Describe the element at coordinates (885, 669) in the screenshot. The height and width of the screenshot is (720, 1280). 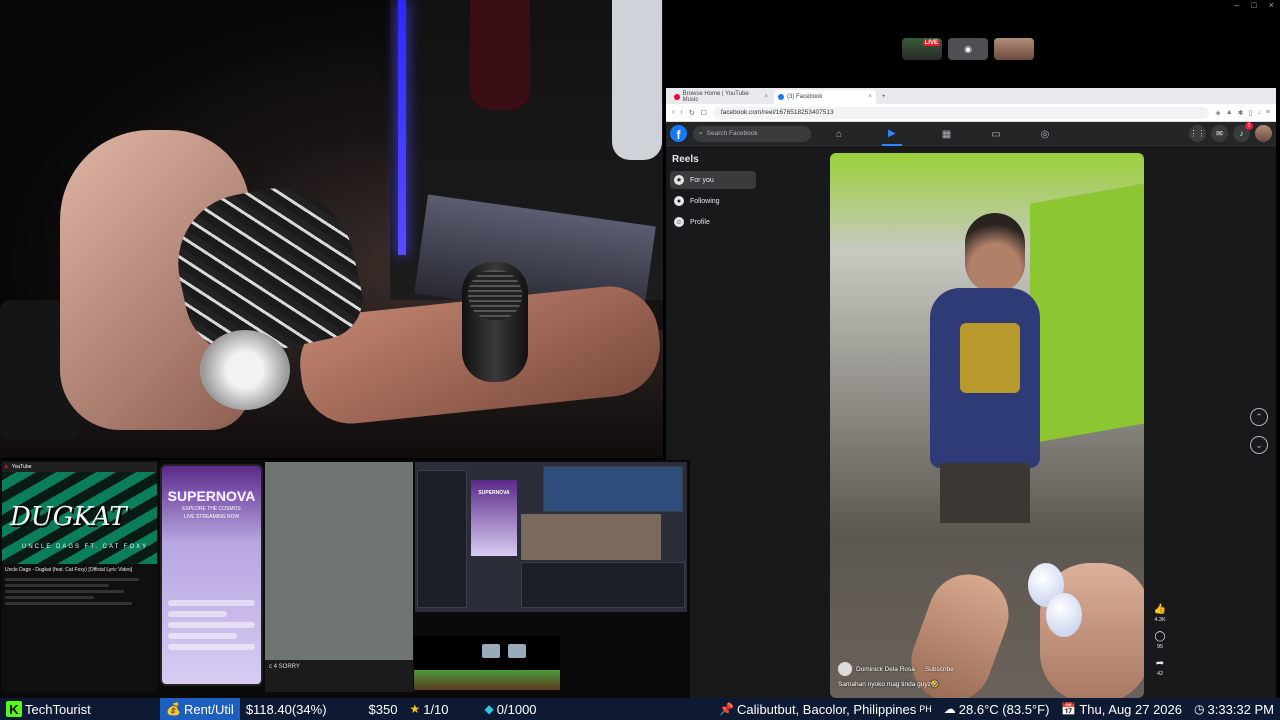
I see `author-name: Dominick Dela Rosa` at that location.